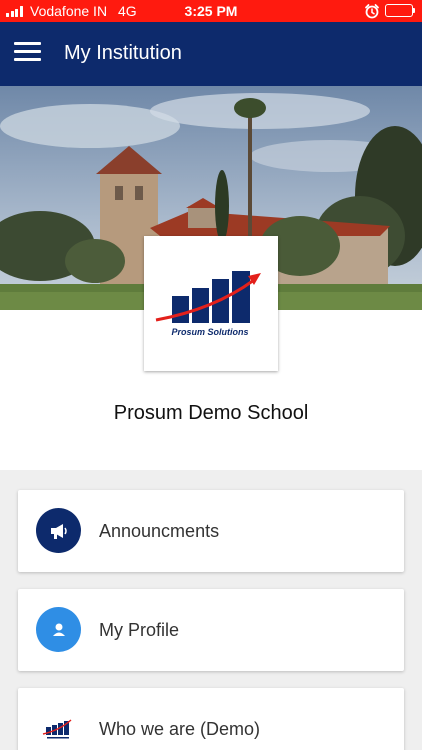 The width and height of the screenshot is (422, 750). What do you see at coordinates (372, 11) in the screenshot?
I see `alarm-icon` at bounding box center [372, 11].